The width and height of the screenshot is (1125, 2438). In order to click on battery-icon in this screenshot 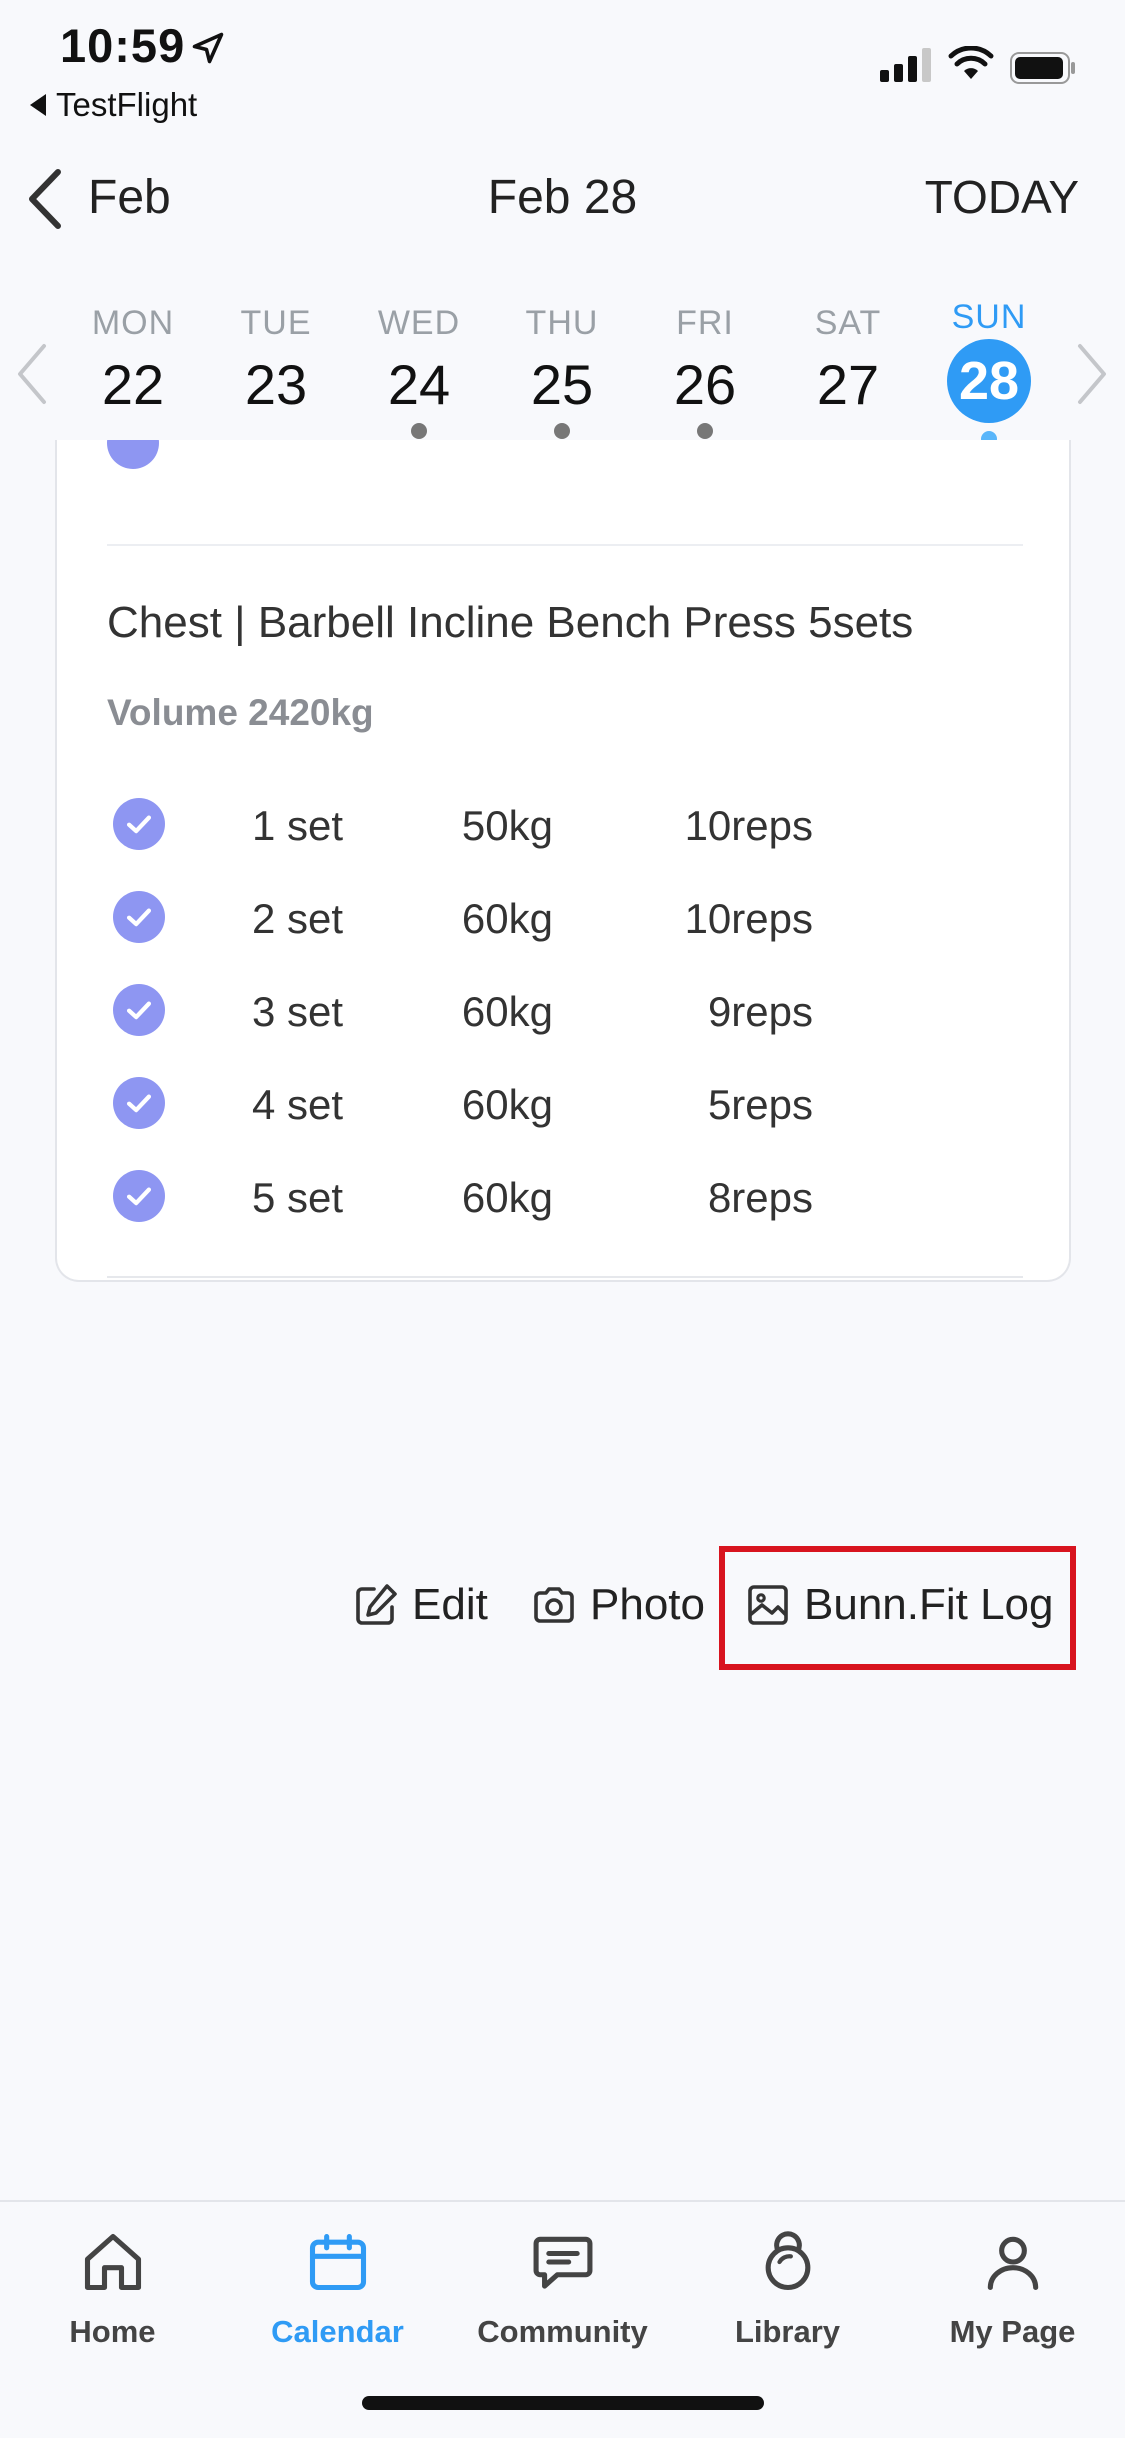, I will do `click(1042, 68)`.